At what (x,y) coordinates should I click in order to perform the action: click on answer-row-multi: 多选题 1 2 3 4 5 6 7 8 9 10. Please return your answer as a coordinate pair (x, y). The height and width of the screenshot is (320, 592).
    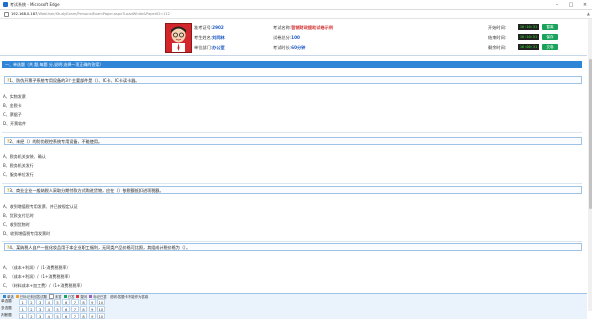
    Looking at the image, I should click on (53, 308).